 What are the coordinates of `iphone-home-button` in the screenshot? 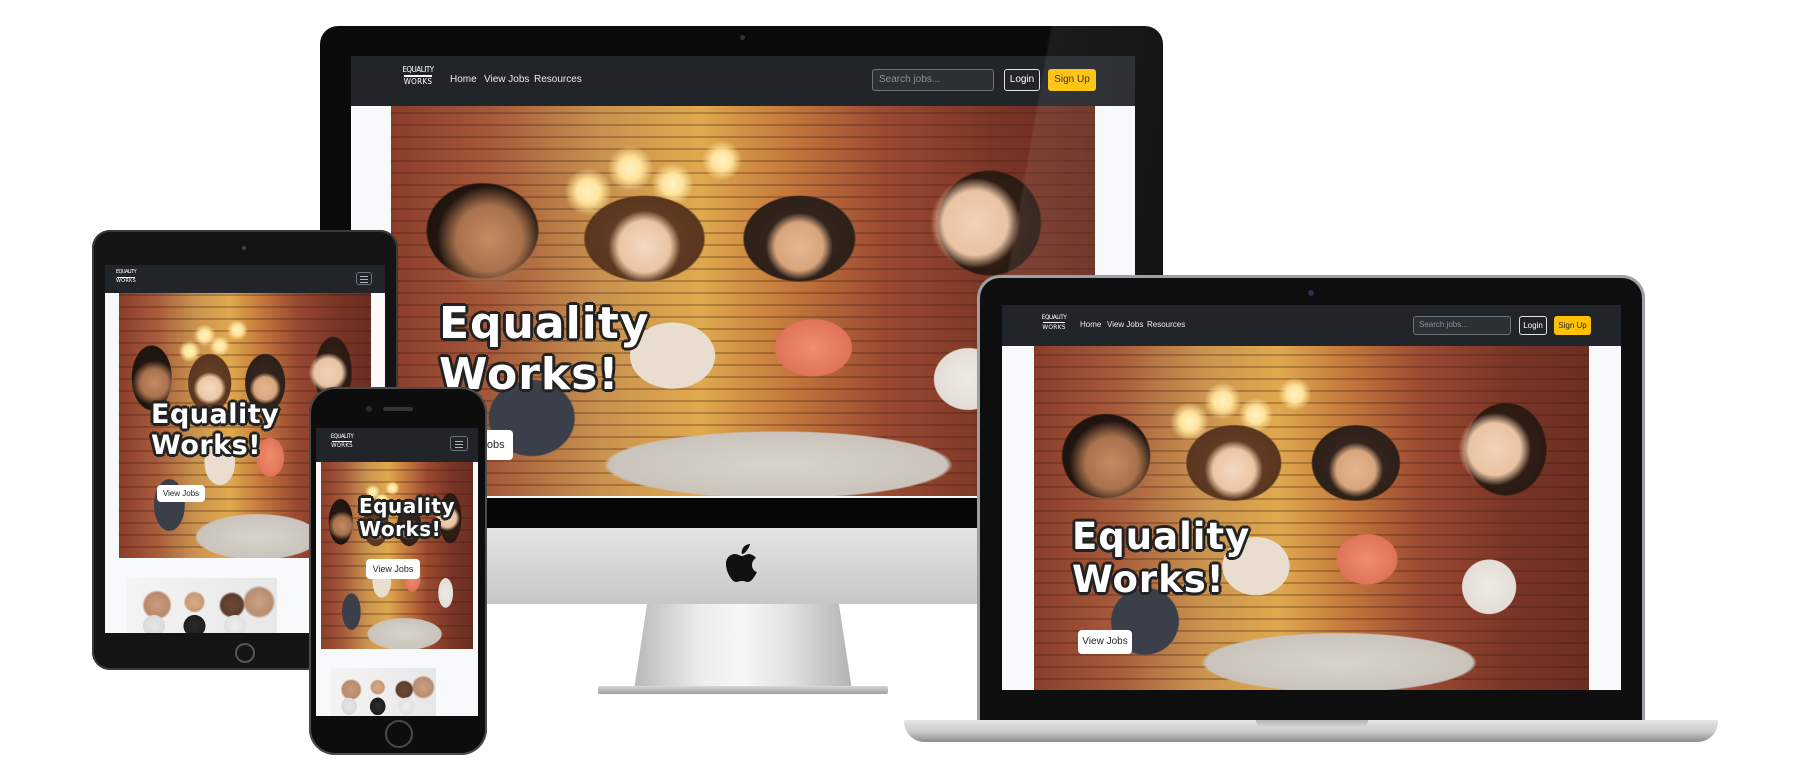 It's located at (399, 734).